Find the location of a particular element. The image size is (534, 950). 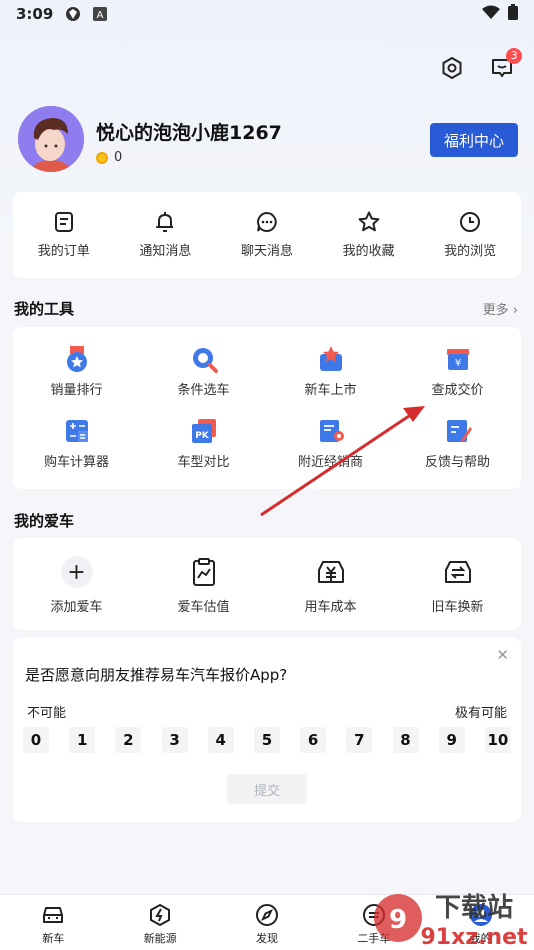

car-icon is located at coordinates (53, 915).